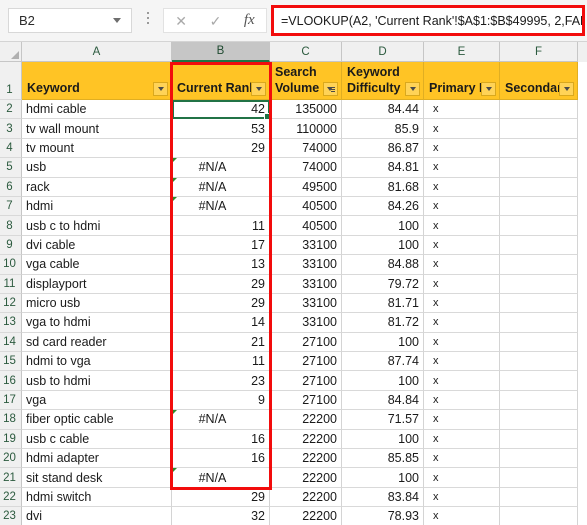 This screenshot has width=587, height=525. What do you see at coordinates (97, 400) in the screenshot?
I see `cell-keyword: vga` at bounding box center [97, 400].